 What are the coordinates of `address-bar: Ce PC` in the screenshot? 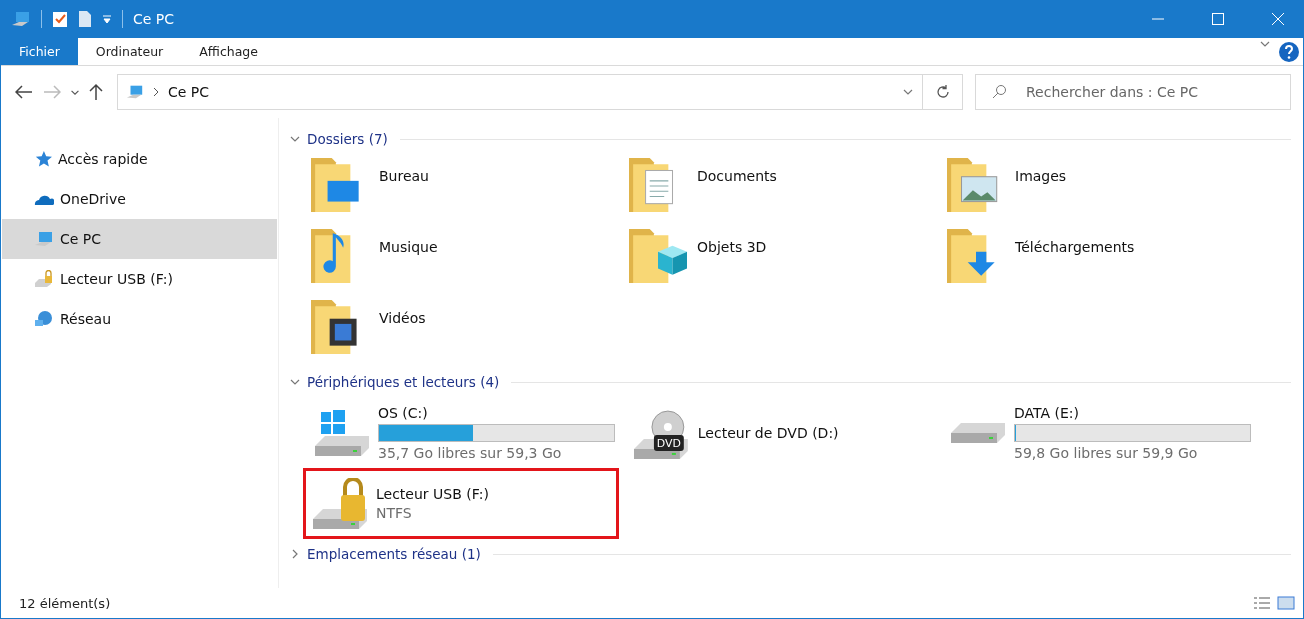 It's located at (520, 92).